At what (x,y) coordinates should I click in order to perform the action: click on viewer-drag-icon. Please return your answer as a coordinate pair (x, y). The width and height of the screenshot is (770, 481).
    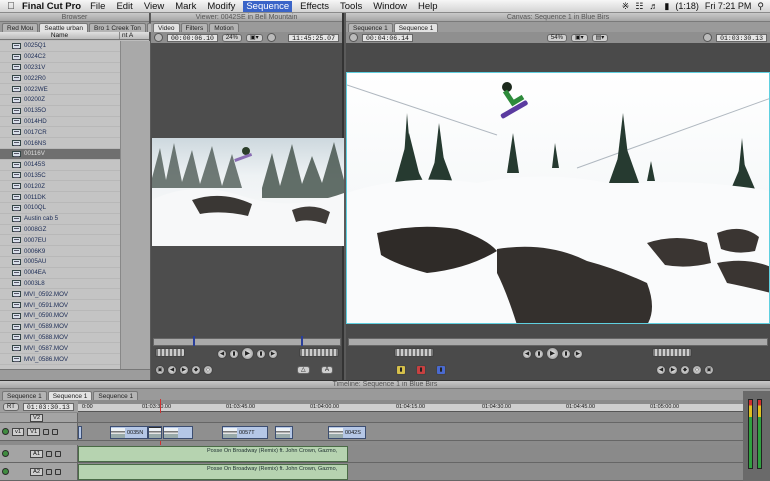
    Looking at the image, I should click on (158, 37).